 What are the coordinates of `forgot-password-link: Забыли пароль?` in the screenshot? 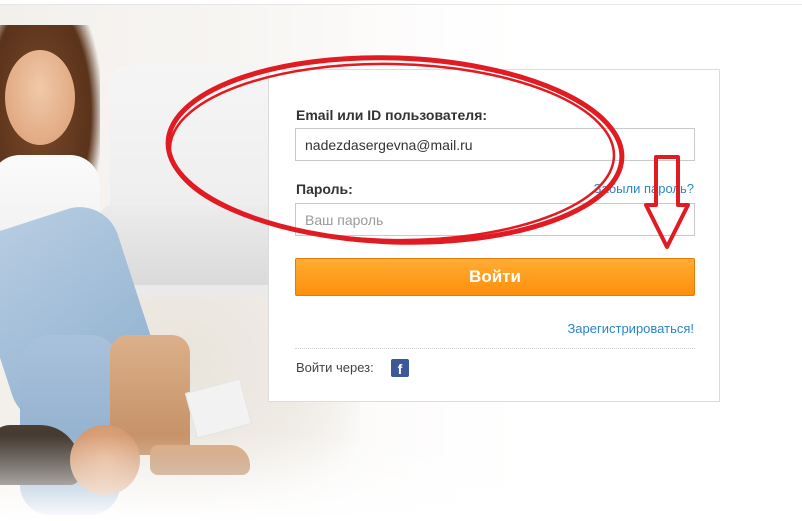 It's located at (644, 188).